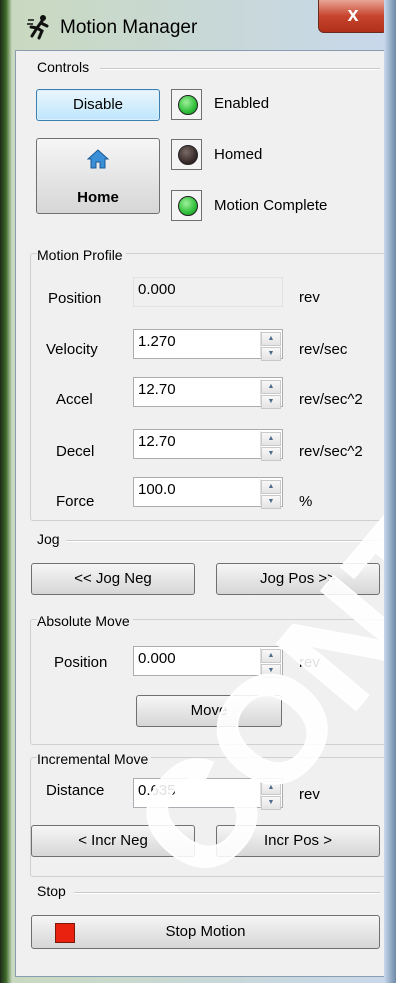  I want to click on incr-neg-button: < Incr Neg, so click(113, 841).